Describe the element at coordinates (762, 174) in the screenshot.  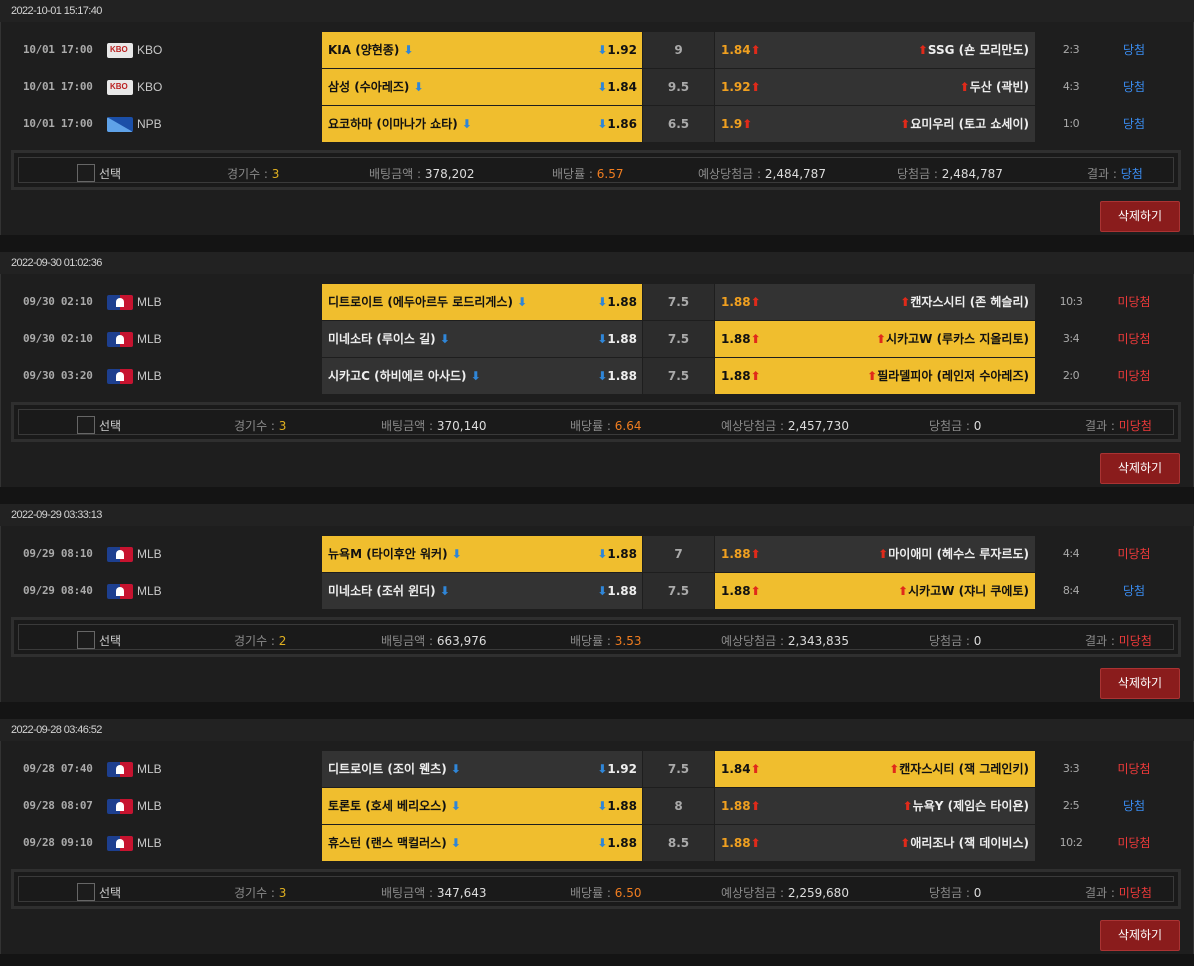
I see `summary-expected: 예상당첨금 : 2,484,787` at that location.